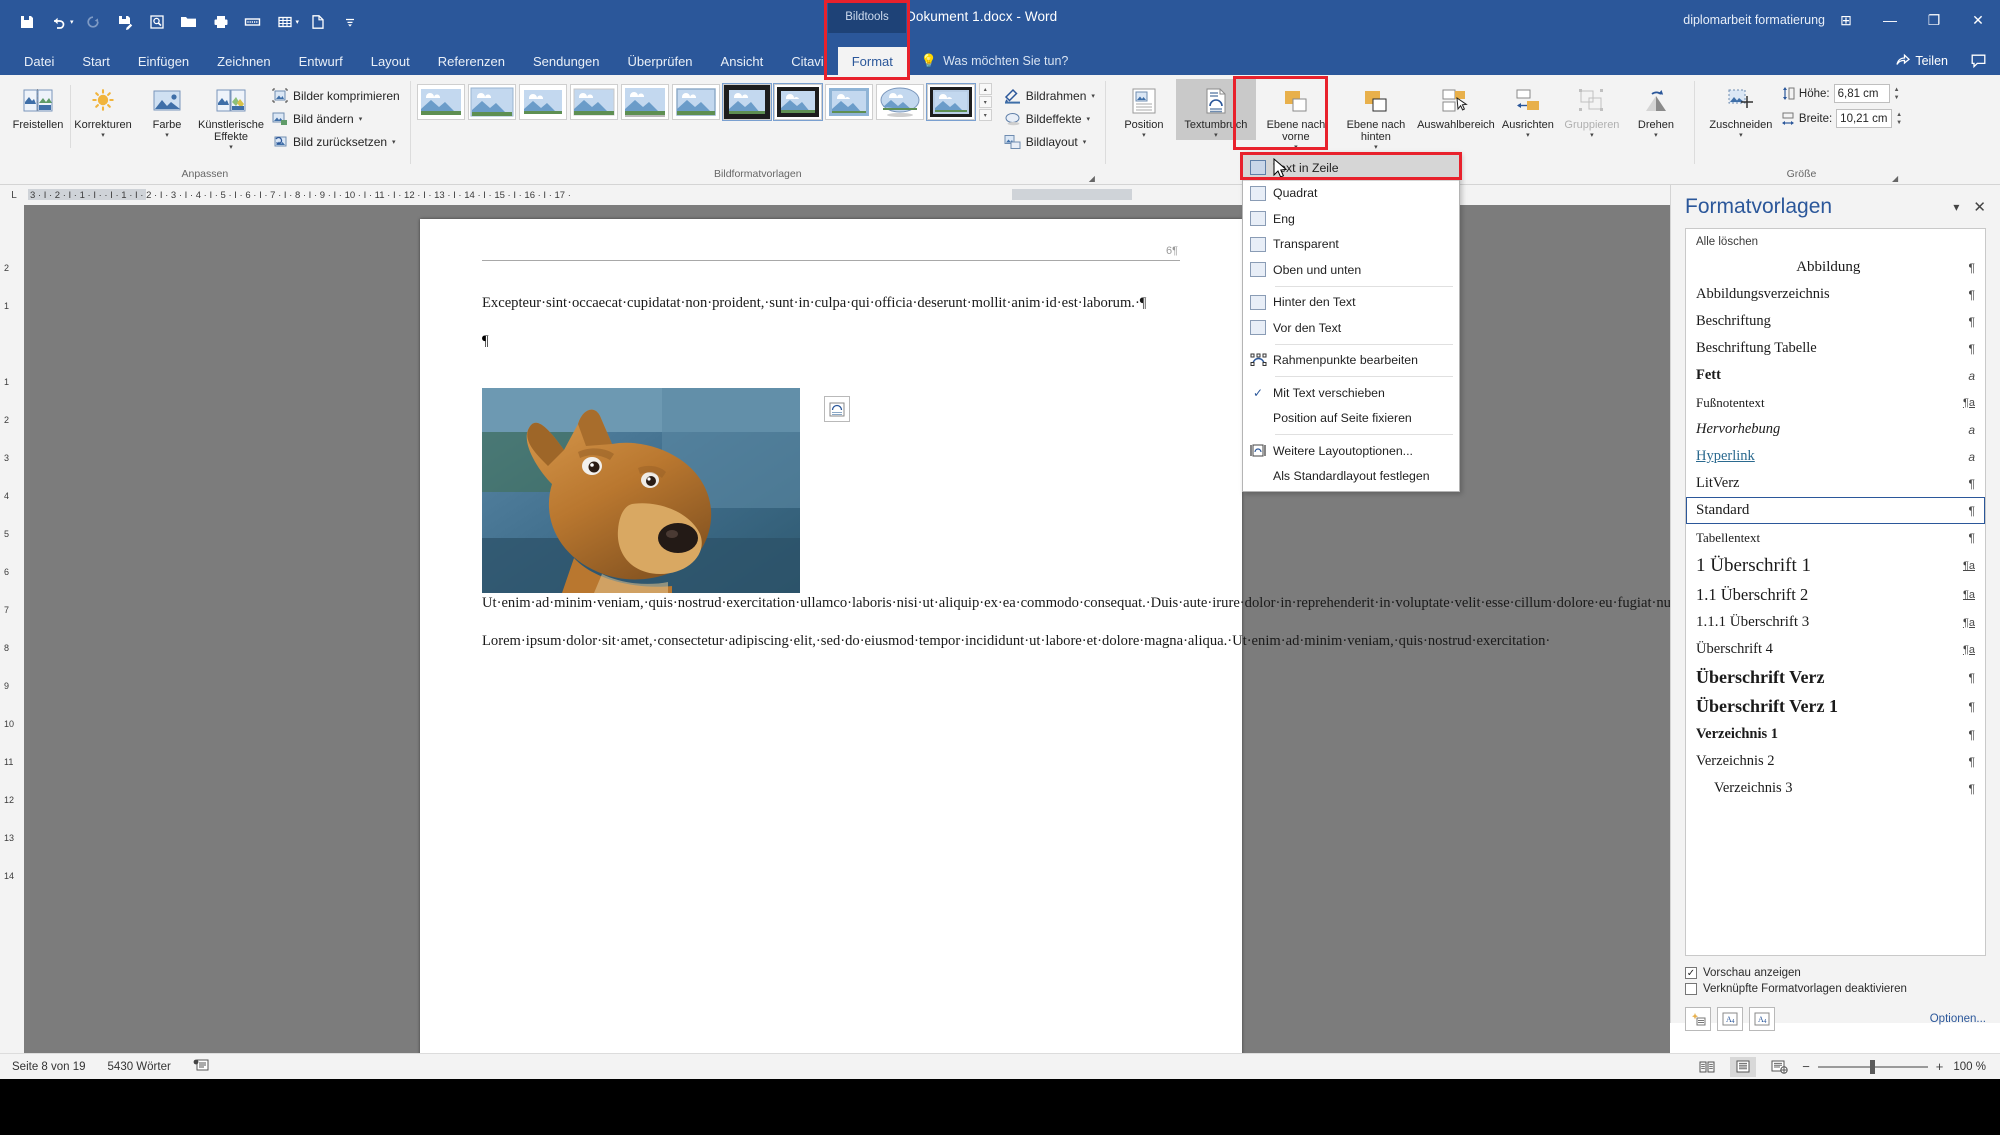  What do you see at coordinates (103, 109) in the screenshot?
I see `korrekturen-button: Korrekturen ▾` at bounding box center [103, 109].